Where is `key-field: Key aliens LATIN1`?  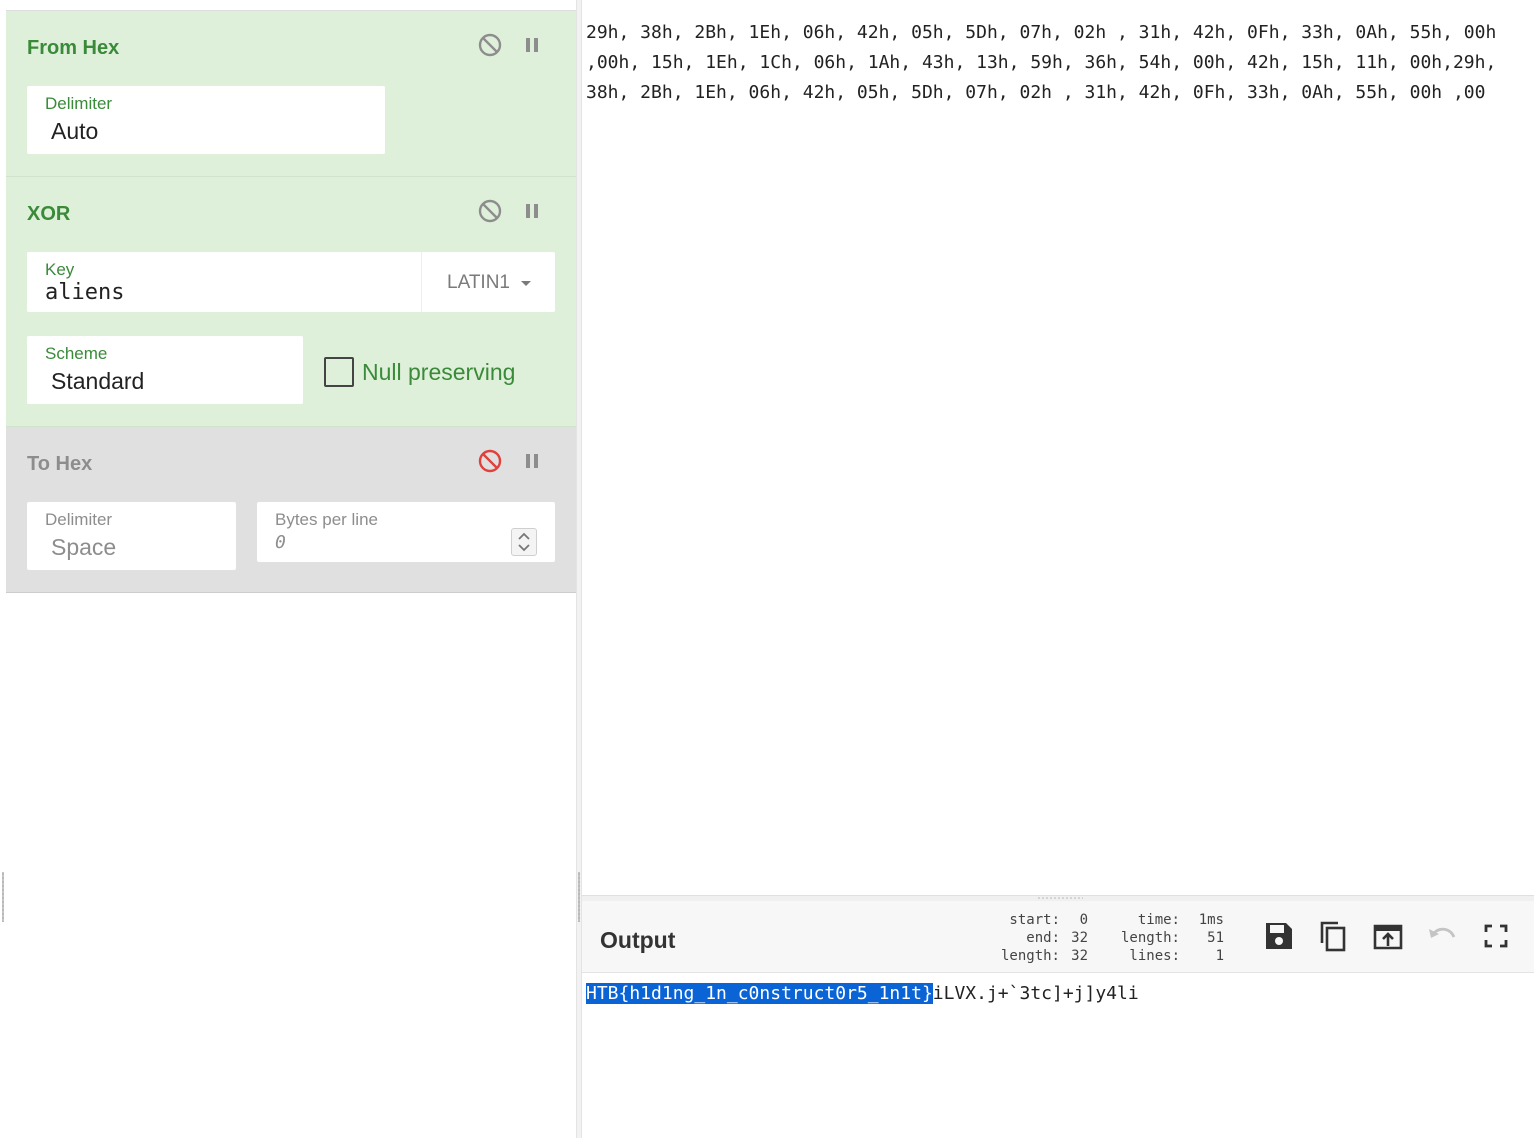 key-field: Key aliens LATIN1 is located at coordinates (291, 282).